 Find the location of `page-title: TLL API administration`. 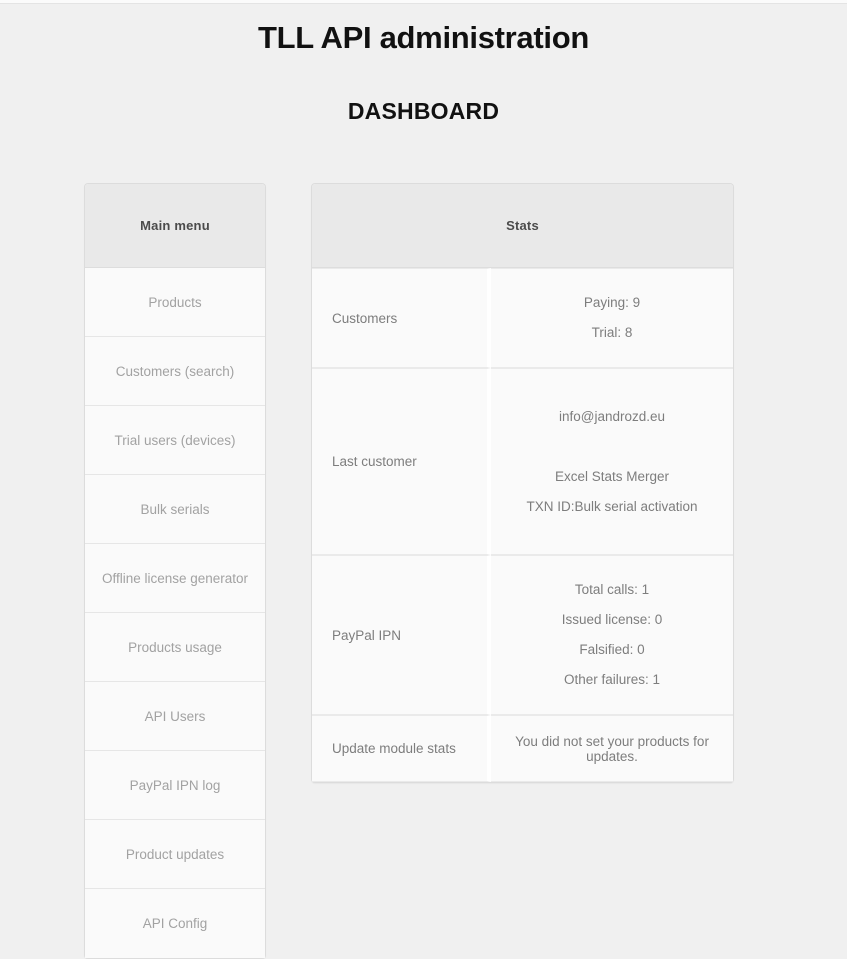

page-title: TLL API administration is located at coordinates (423, 37).